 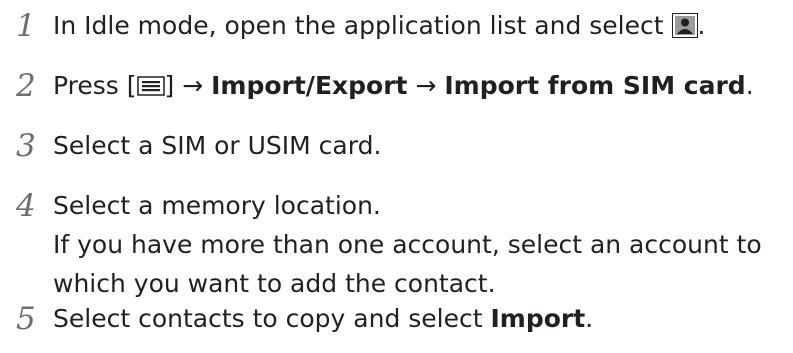 I want to click on step-2-end: ., so click(x=749, y=85).